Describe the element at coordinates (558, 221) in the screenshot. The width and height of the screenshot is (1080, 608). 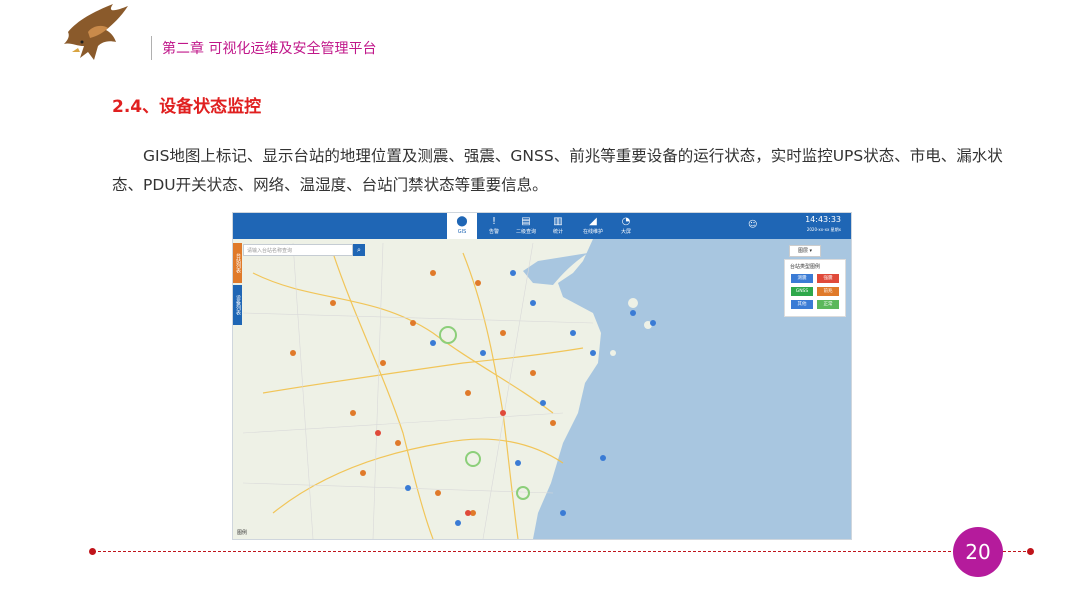
I see `chart-icon: ▥` at that location.